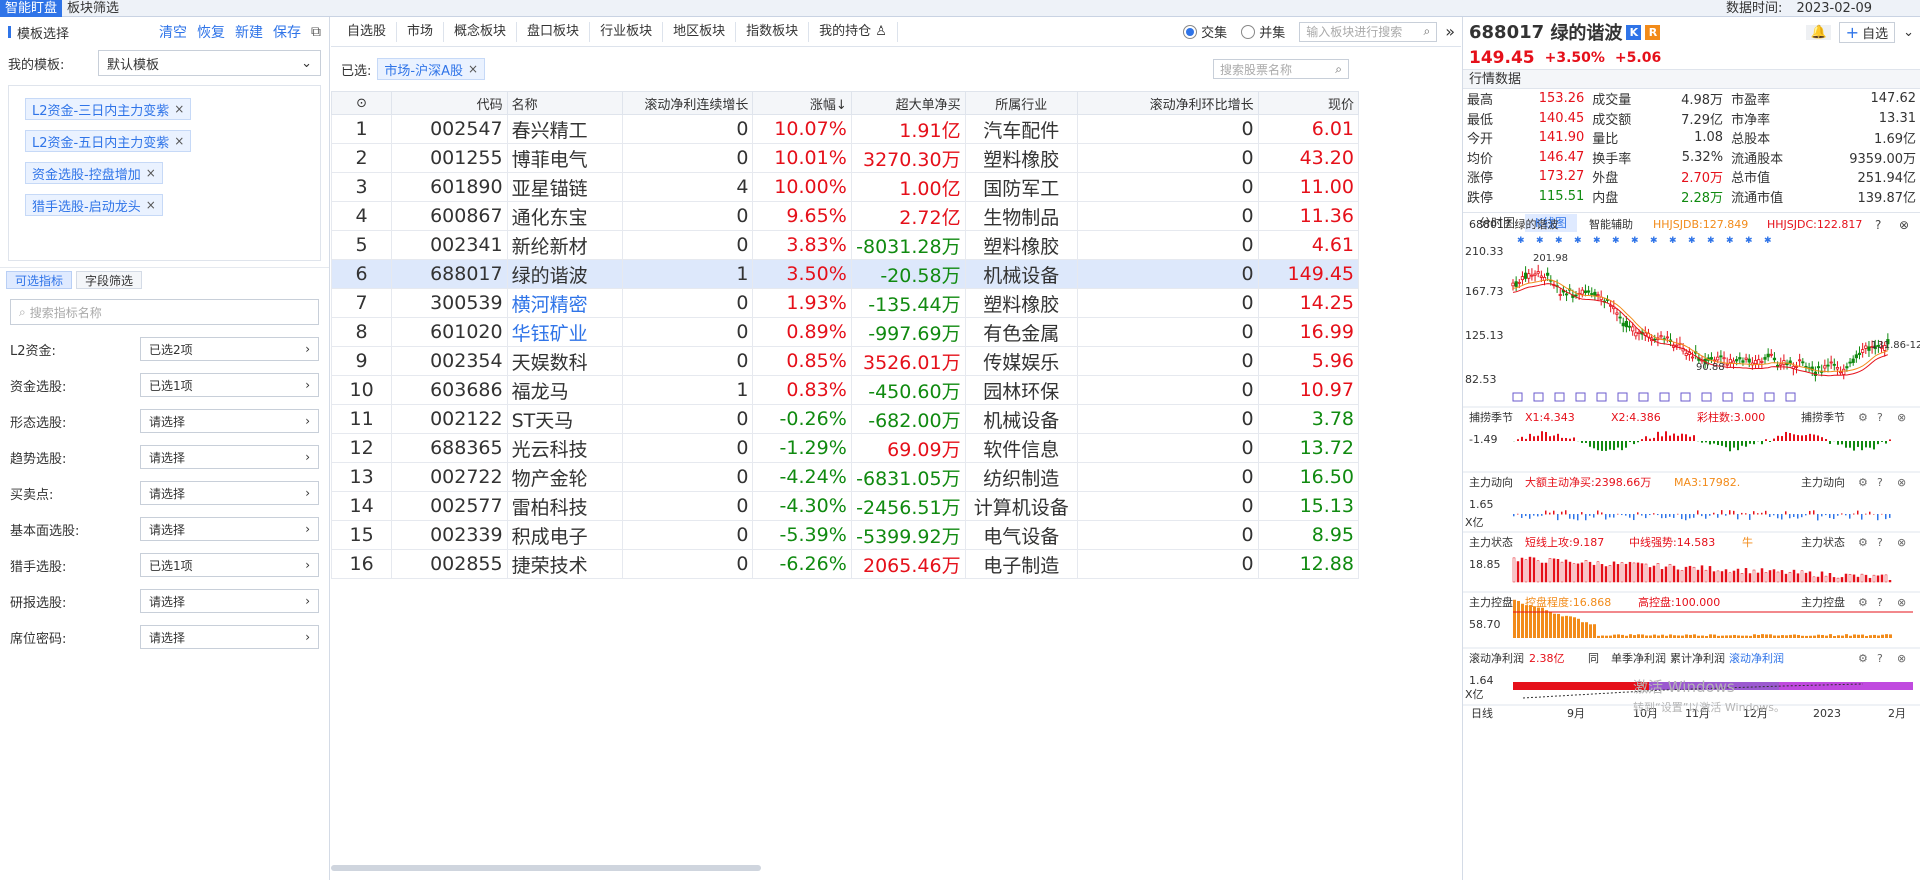  What do you see at coordinates (564, 158) in the screenshot?
I see `stock-name: 博菲电气` at bounding box center [564, 158].